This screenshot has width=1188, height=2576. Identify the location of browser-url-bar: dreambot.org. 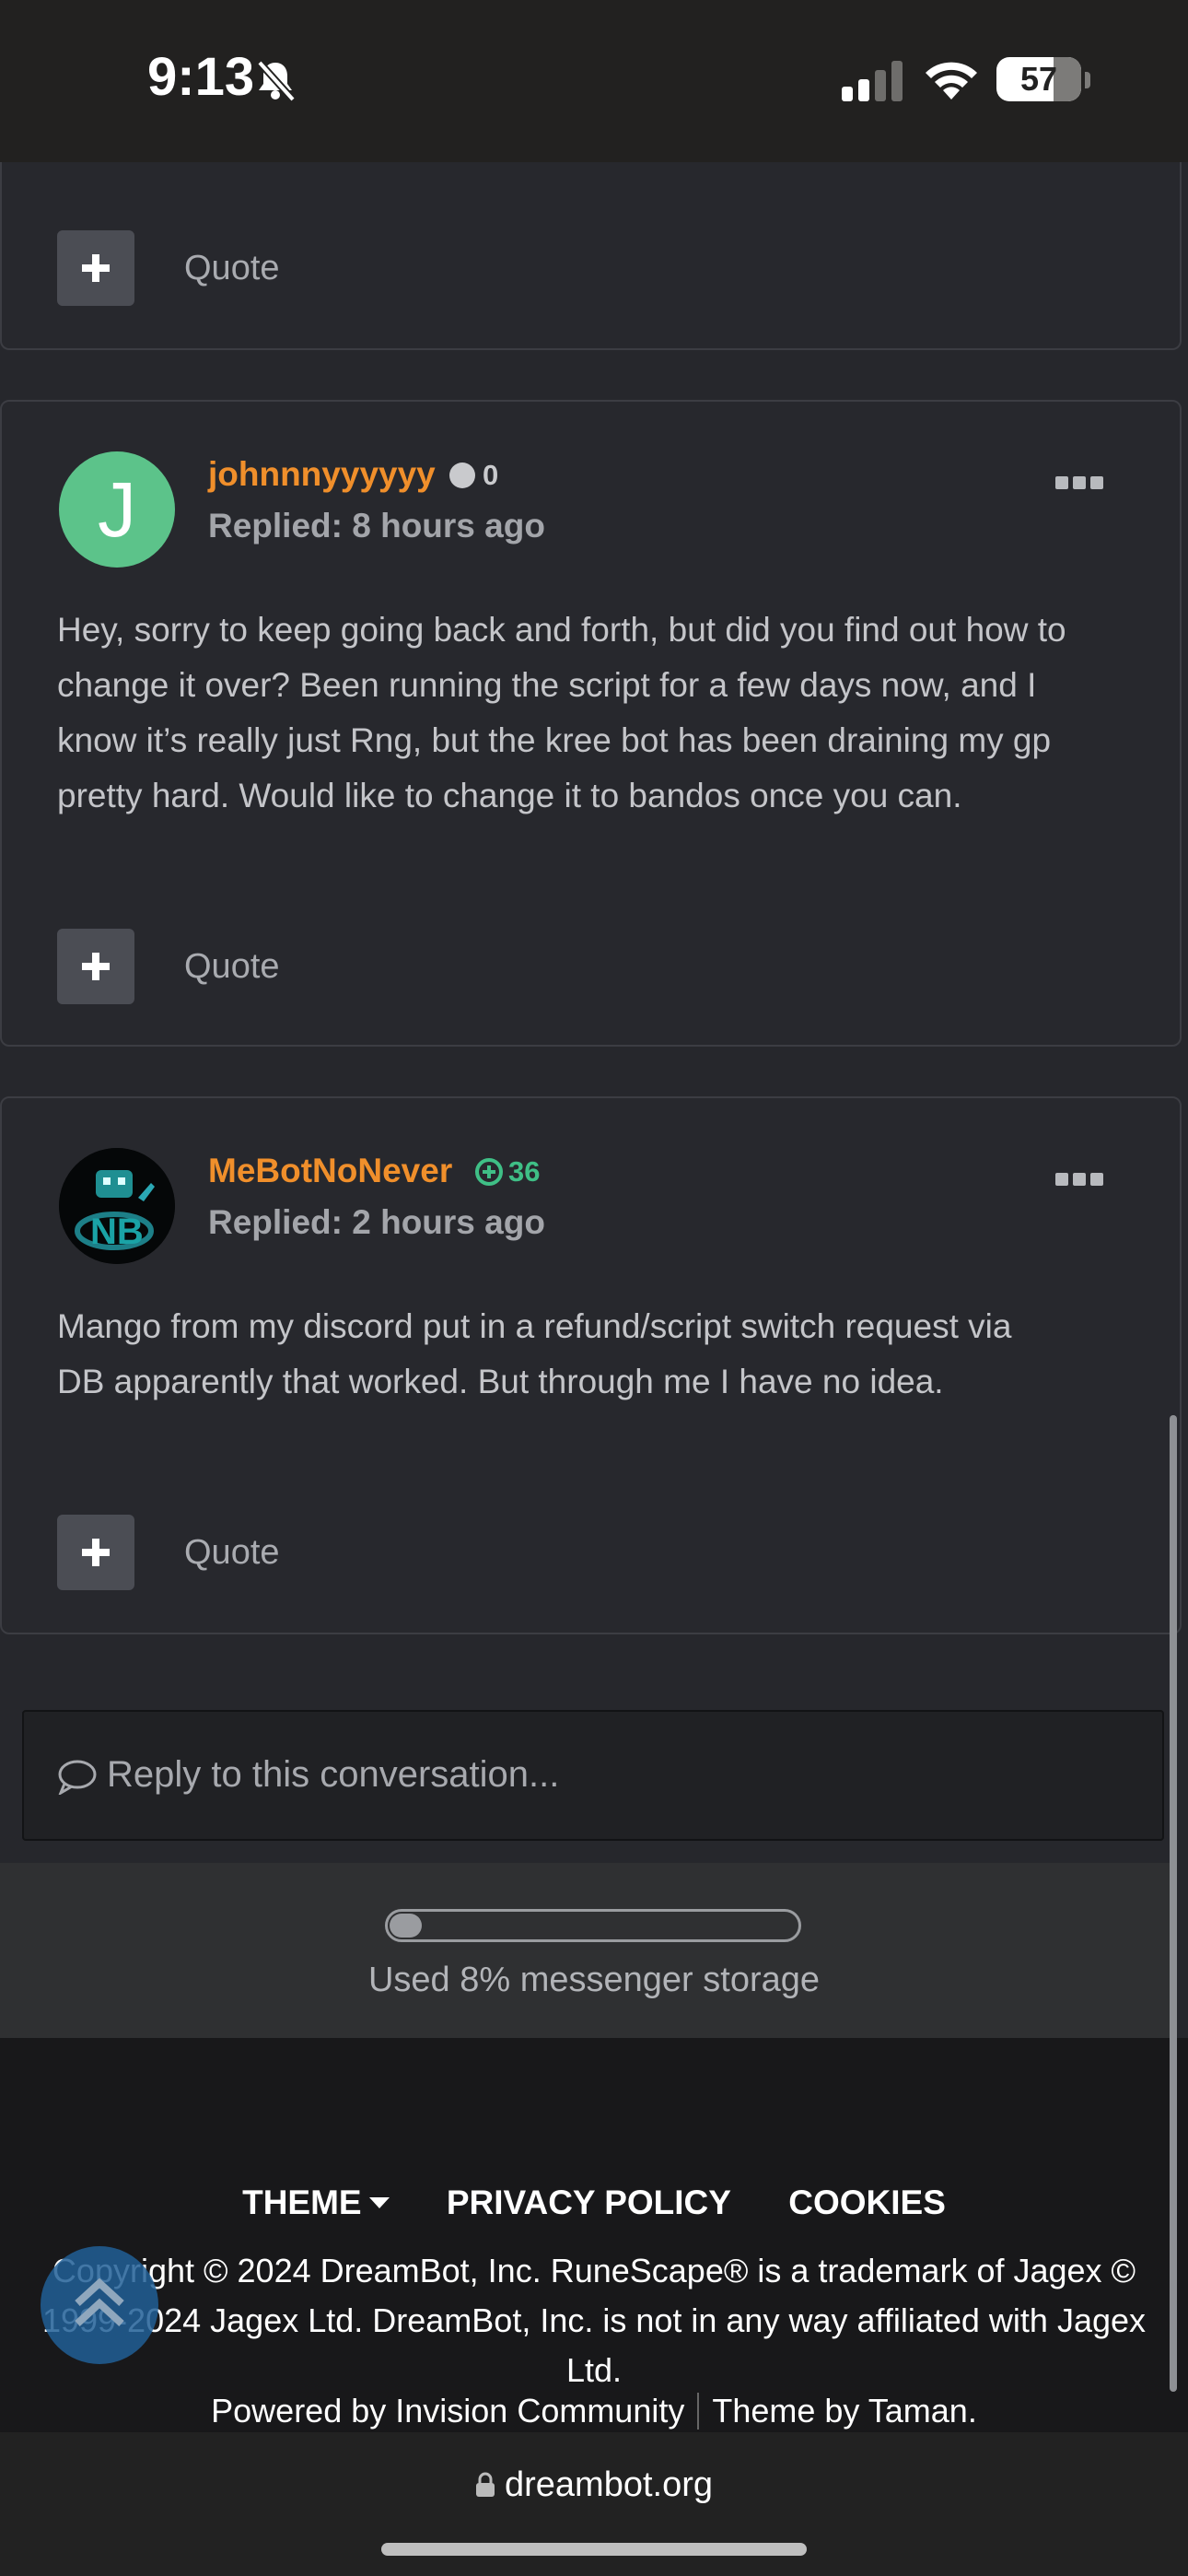
(594, 2504).